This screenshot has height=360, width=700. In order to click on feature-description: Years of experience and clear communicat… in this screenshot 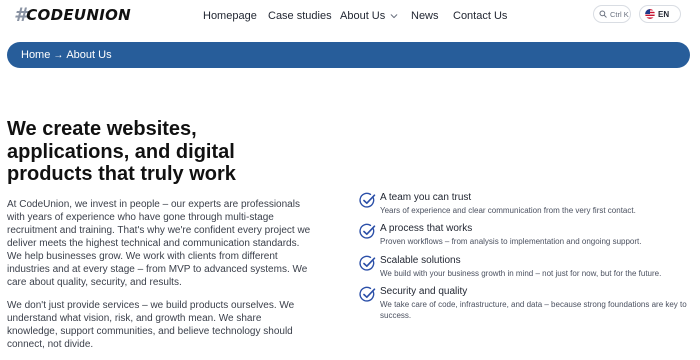, I will do `click(508, 210)`.